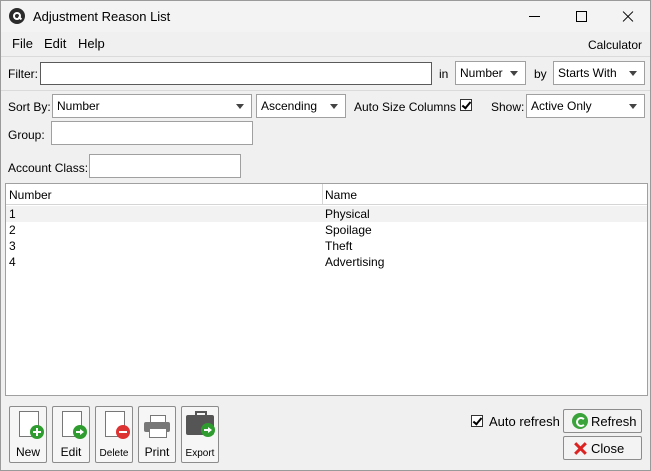 The height and width of the screenshot is (471, 651). What do you see at coordinates (12, 246) in the screenshot?
I see `cell-number: 3` at bounding box center [12, 246].